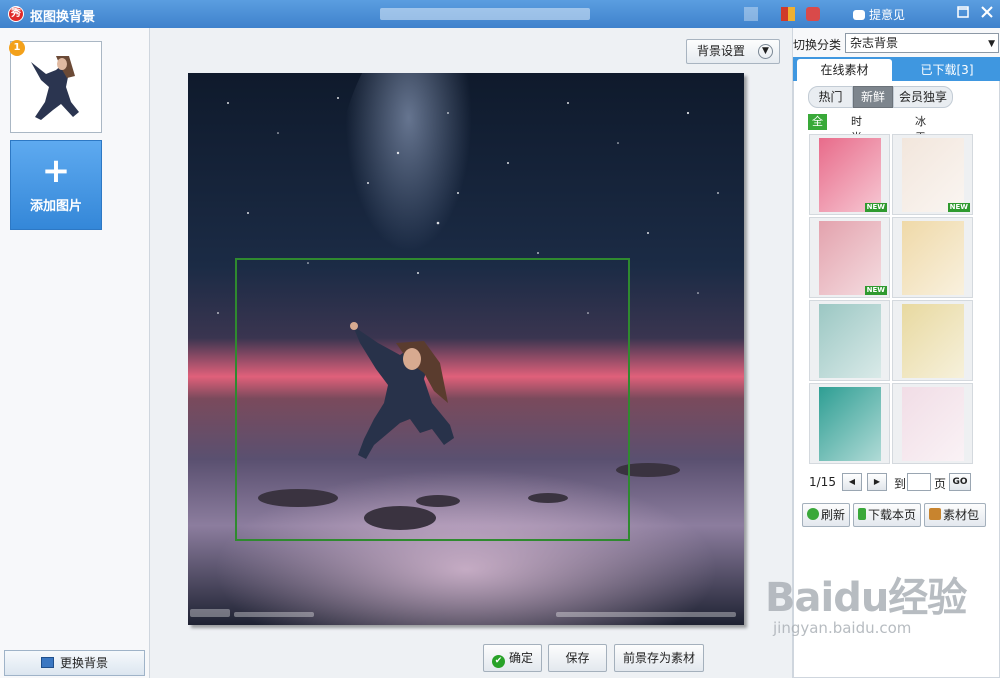 The height and width of the screenshot is (678, 1000). What do you see at coordinates (852, 482) in the screenshot?
I see `prev-page-icon: ◀` at bounding box center [852, 482].